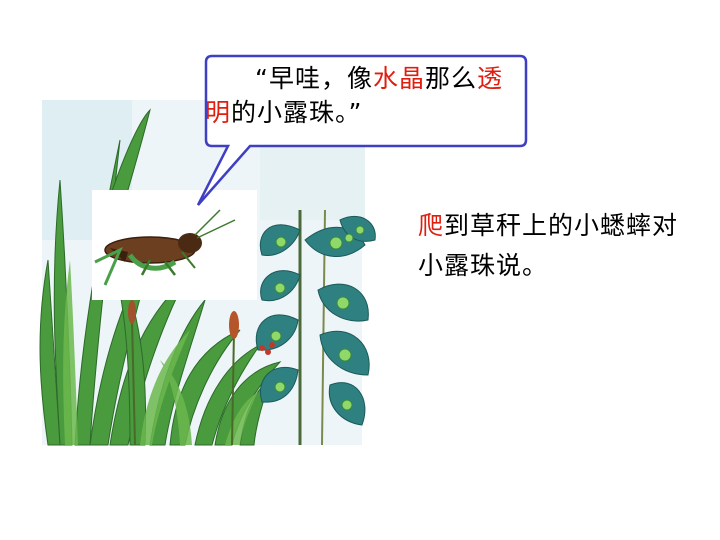 Image resolution: width=720 pixels, height=540 pixels. I want to click on narration-text: 爬到草秆上的小蟋蟀对小露珠说。, so click(555, 246).